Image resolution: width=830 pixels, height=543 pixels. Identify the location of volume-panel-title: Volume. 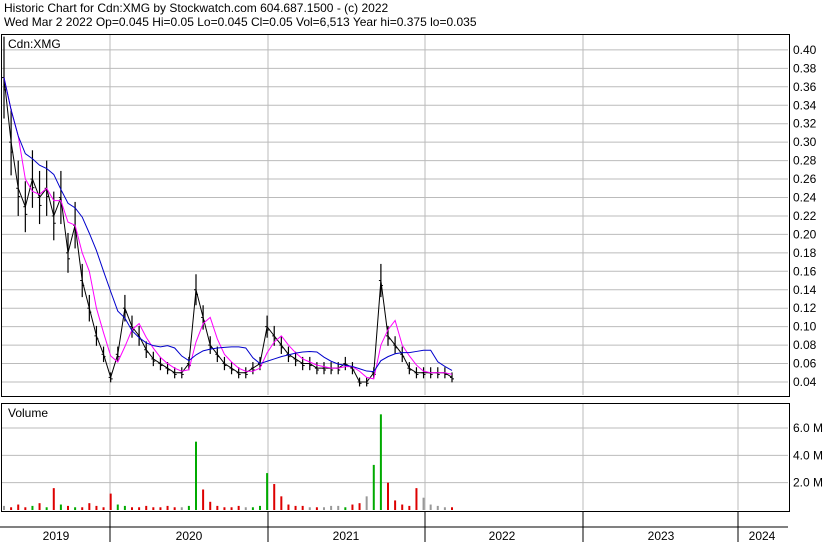
(28, 413).